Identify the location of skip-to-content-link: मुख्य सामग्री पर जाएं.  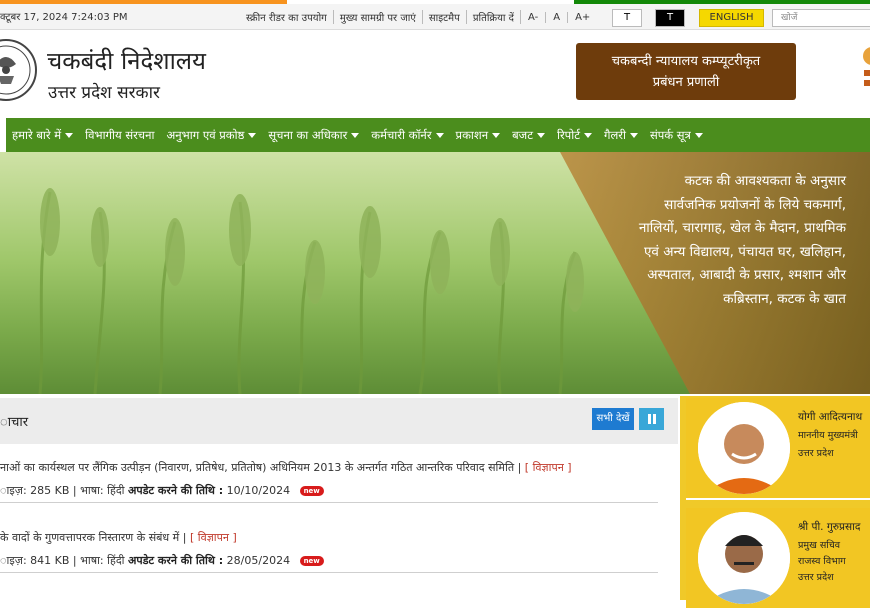
(378, 17).